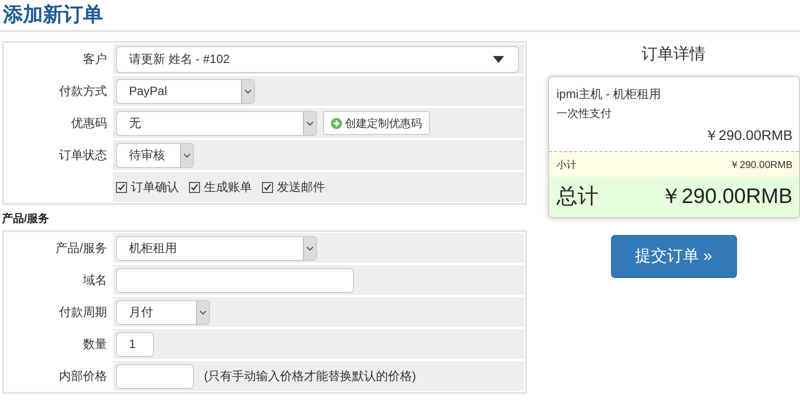 This screenshot has width=800, height=409. Describe the element at coordinates (674, 54) in the screenshot. I see `summary-title: 订单详情` at that location.